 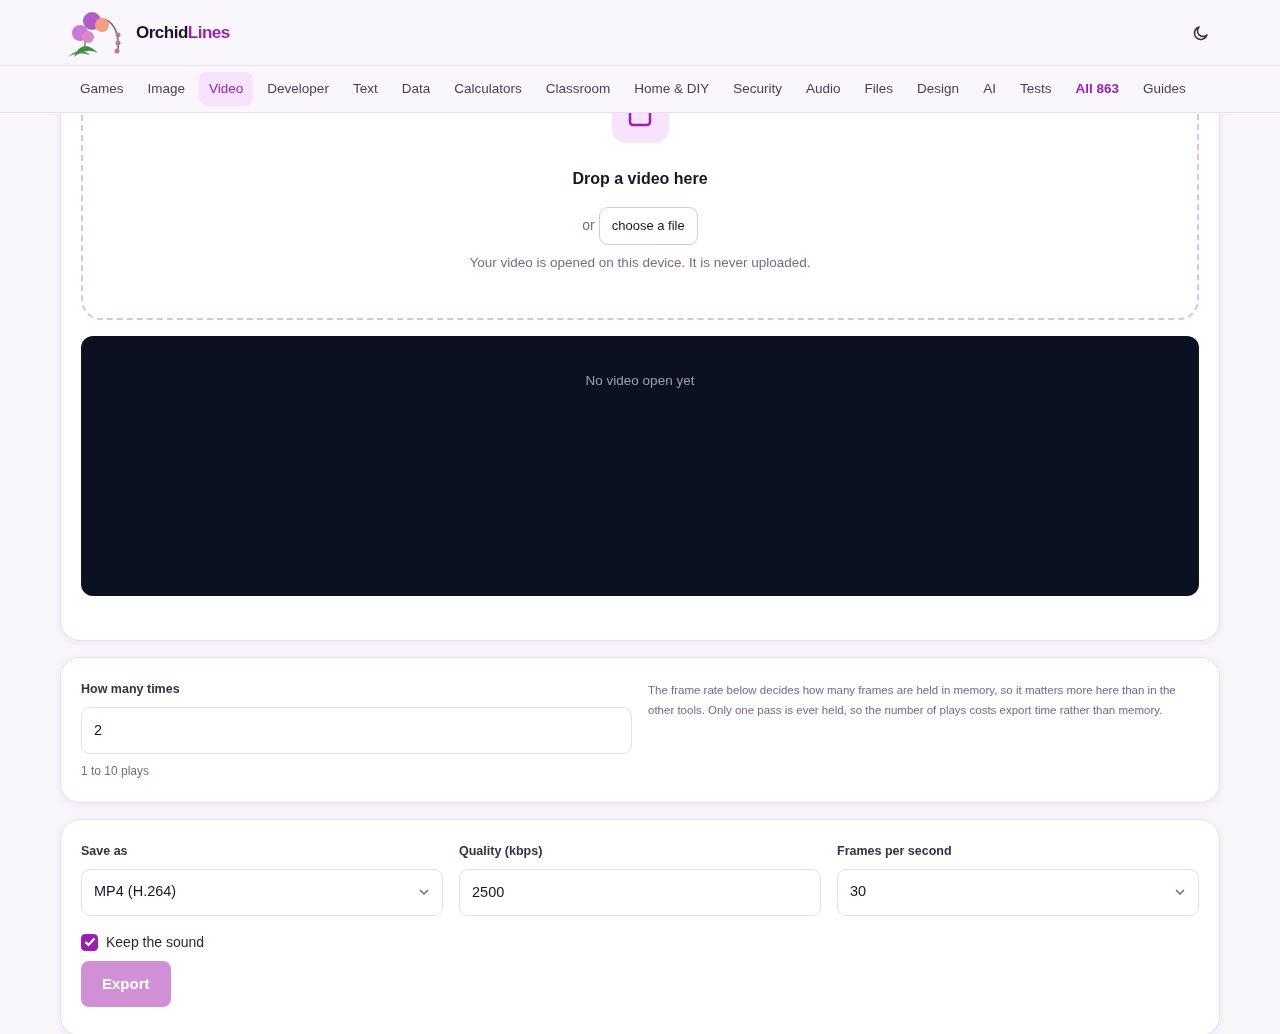 I want to click on field-hint: 1 to 10 plays, so click(x=116, y=771).